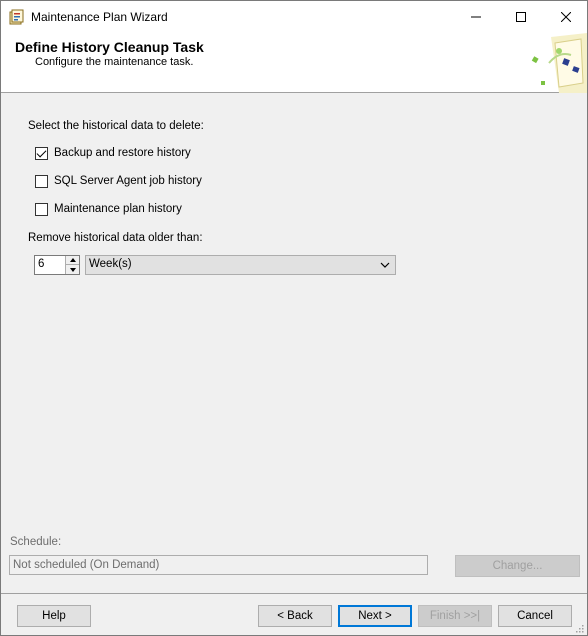 This screenshot has width=588, height=636. Describe the element at coordinates (294, 593) in the screenshot. I see `footer-divider` at that location.